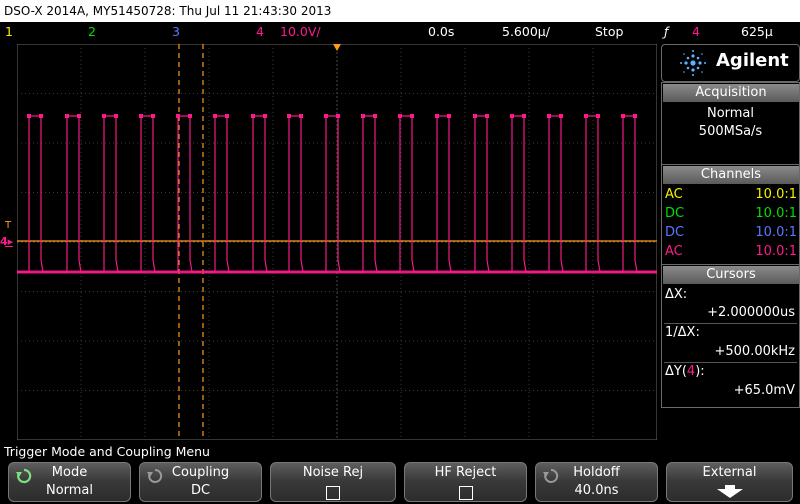 This screenshot has height=504, width=800. What do you see at coordinates (465, 493) in the screenshot?
I see `hf-reject-checkbox` at bounding box center [465, 493].